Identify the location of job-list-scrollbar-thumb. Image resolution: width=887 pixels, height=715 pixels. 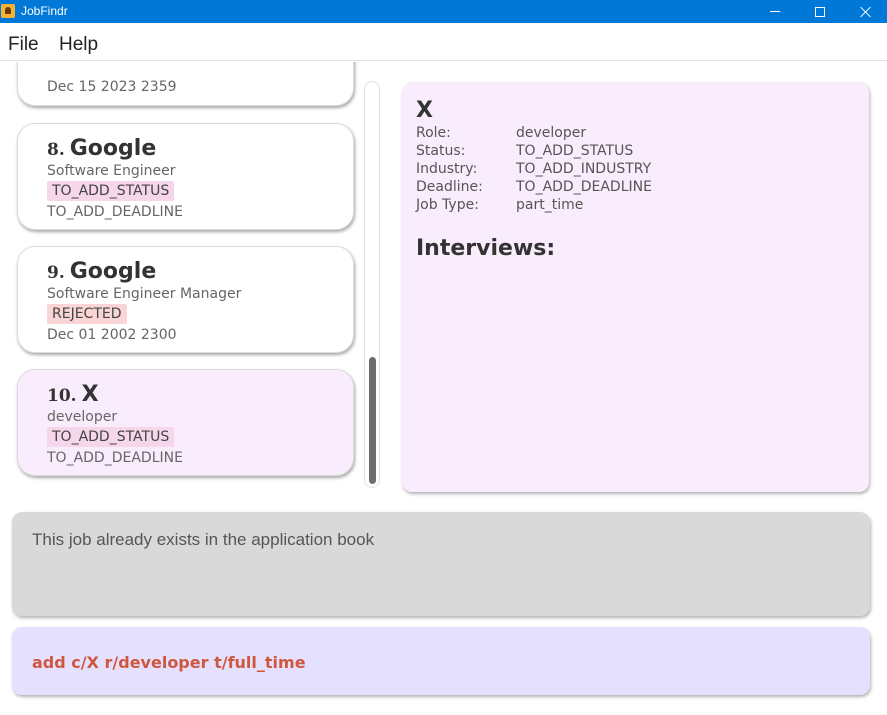
(372, 420).